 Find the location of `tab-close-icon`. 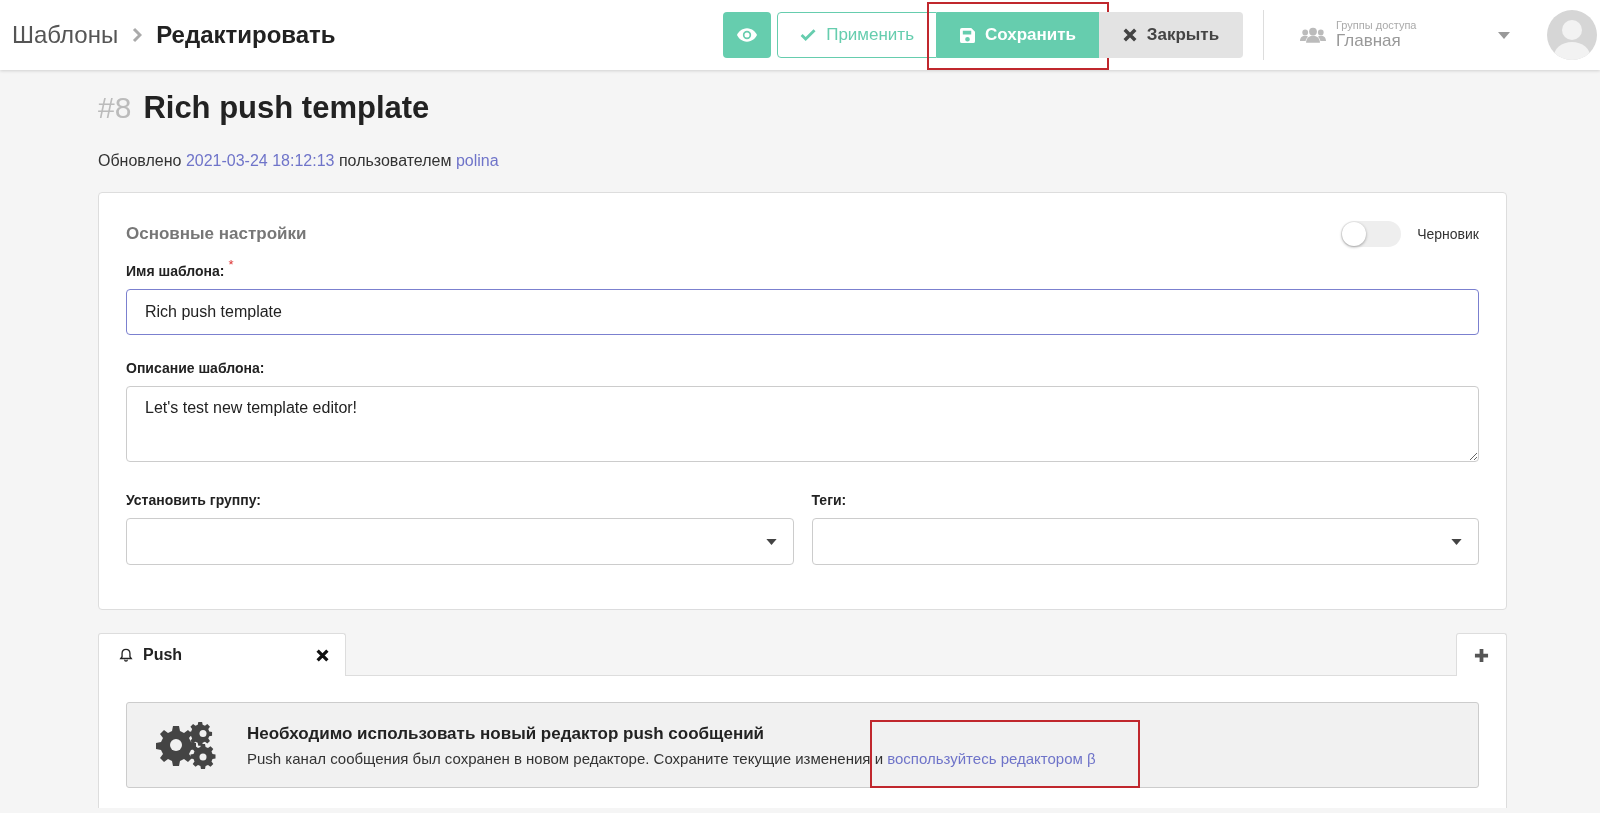

tab-close-icon is located at coordinates (322, 655).